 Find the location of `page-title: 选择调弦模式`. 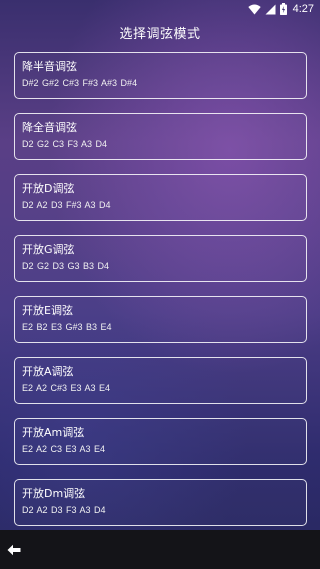

page-title: 选择调弦模式 is located at coordinates (160, 34).